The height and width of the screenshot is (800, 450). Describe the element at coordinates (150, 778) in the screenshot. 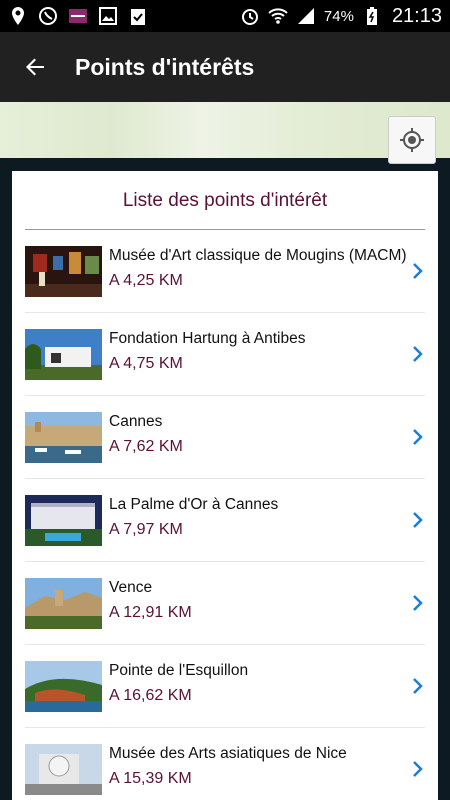

I see `poi-distance: A 15,39 KM` at that location.